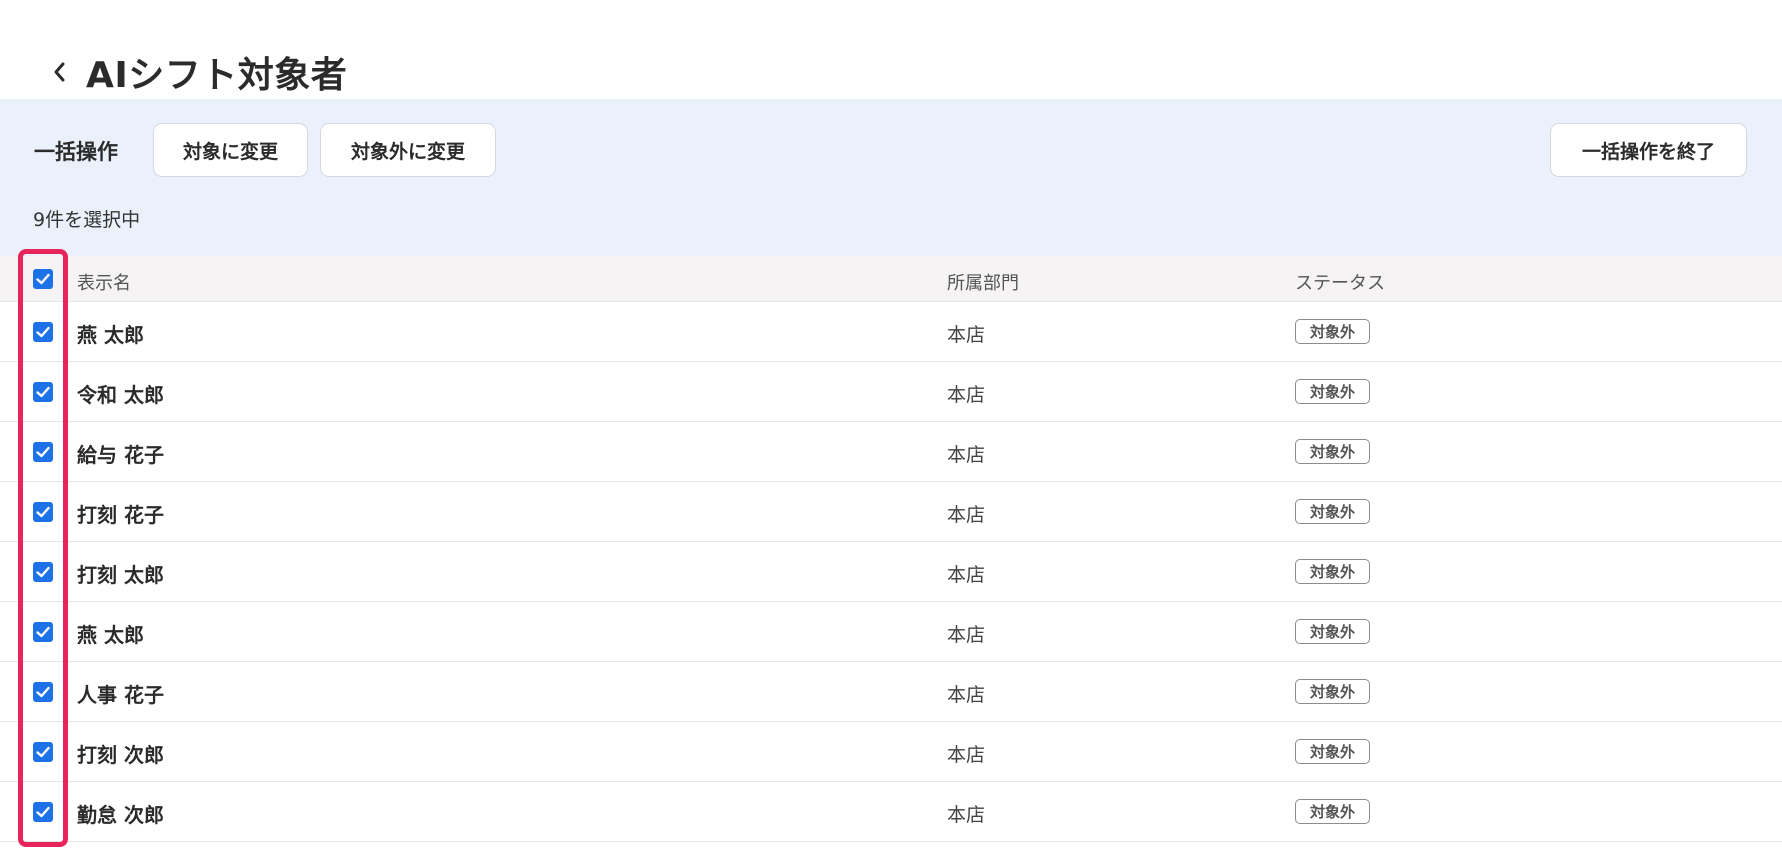  Describe the element at coordinates (891, 452) in the screenshot. I see `table-row: 給与 花子 本店 対象外` at that location.